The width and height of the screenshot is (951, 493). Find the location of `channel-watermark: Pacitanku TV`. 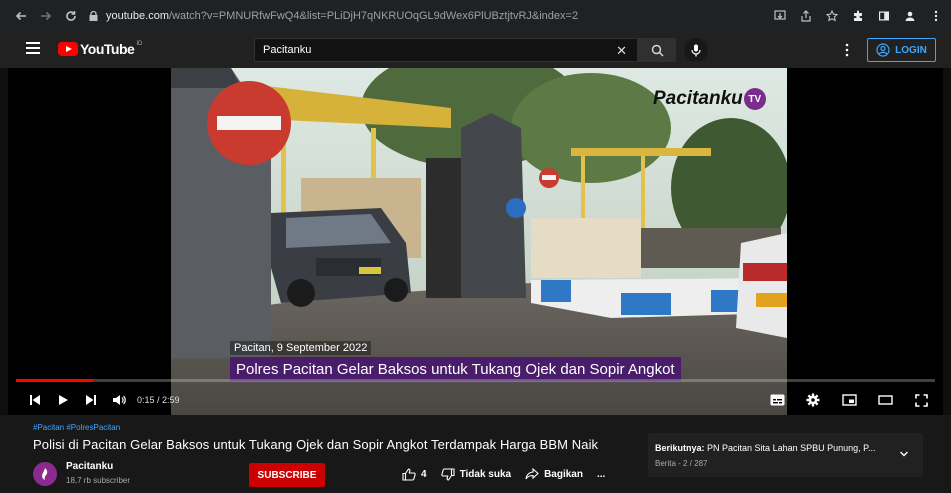

channel-watermark: Pacitanku TV is located at coordinates (709, 99).